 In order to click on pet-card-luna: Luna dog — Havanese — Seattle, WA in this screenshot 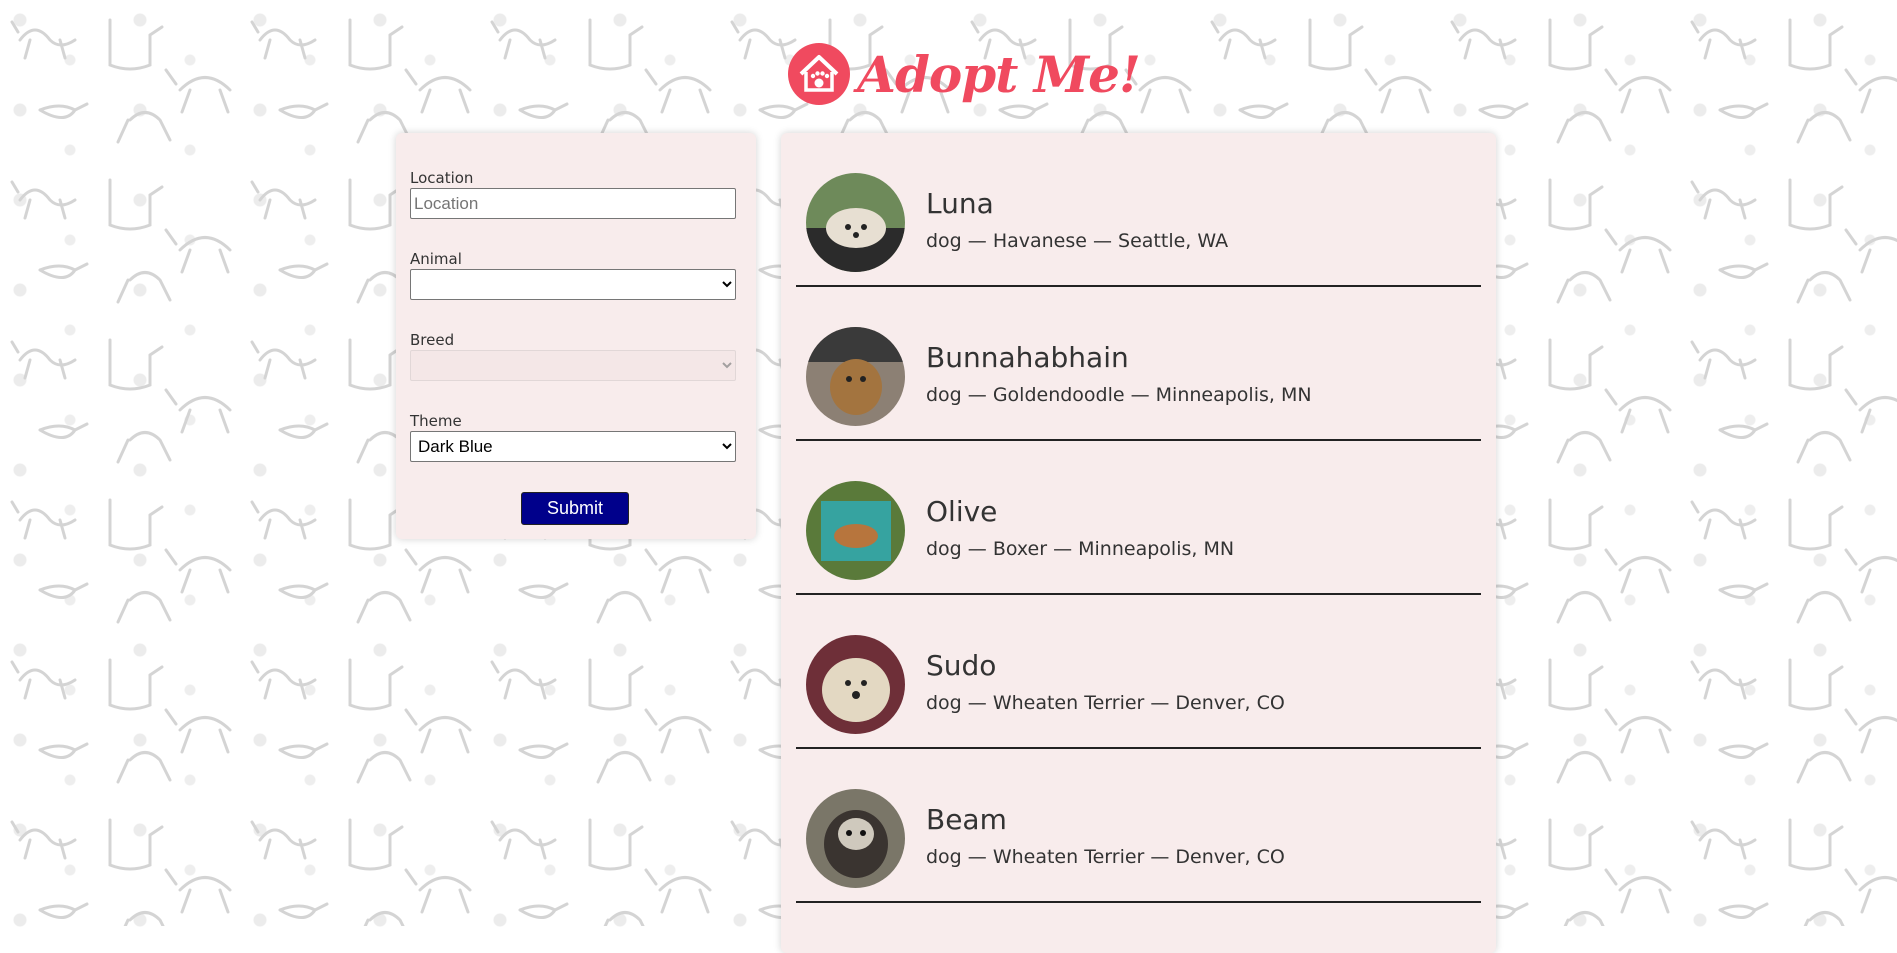, I will do `click(1138, 210)`.